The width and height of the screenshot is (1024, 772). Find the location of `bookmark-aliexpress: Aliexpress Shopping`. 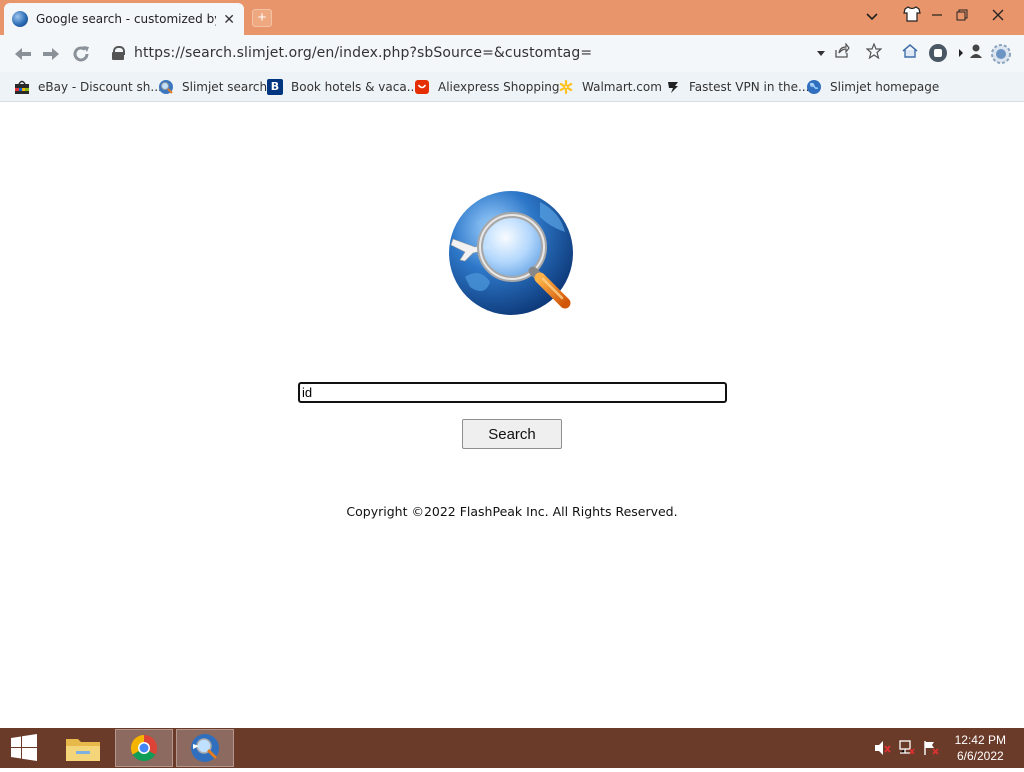

bookmark-aliexpress: Aliexpress Shopping is located at coordinates (487, 87).